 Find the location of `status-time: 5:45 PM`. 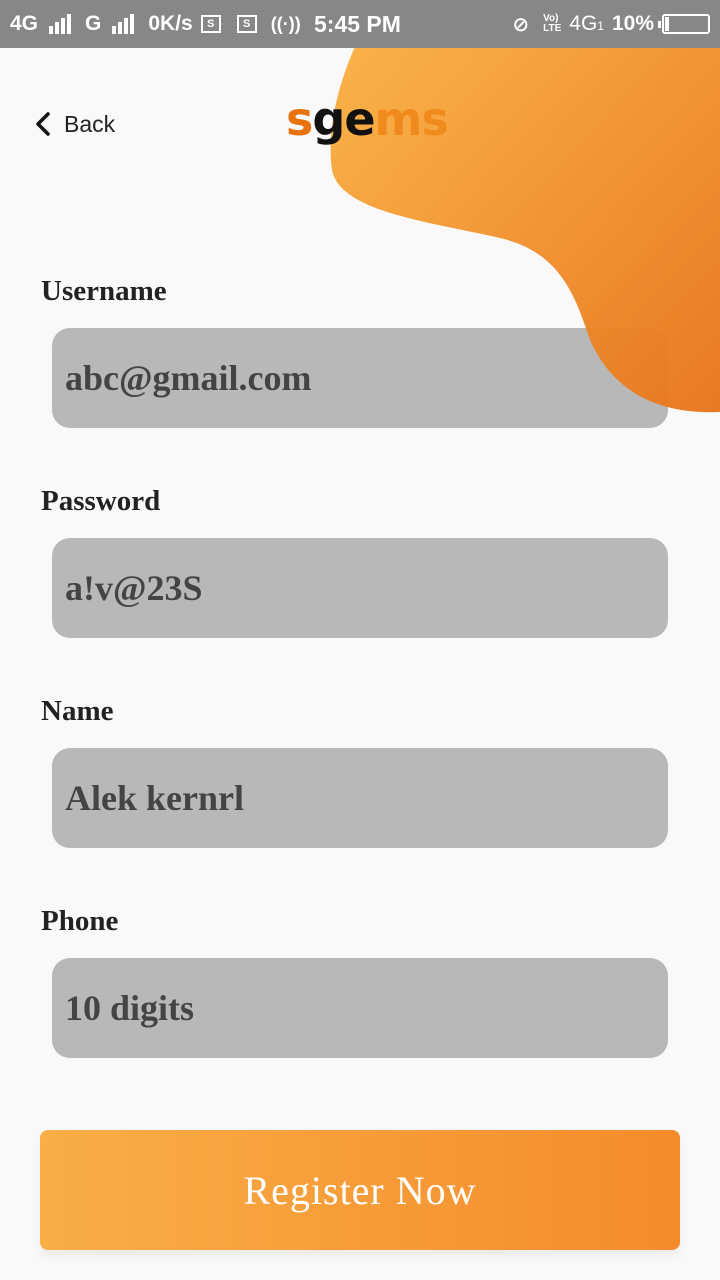

status-time: 5:45 PM is located at coordinates (357, 24).